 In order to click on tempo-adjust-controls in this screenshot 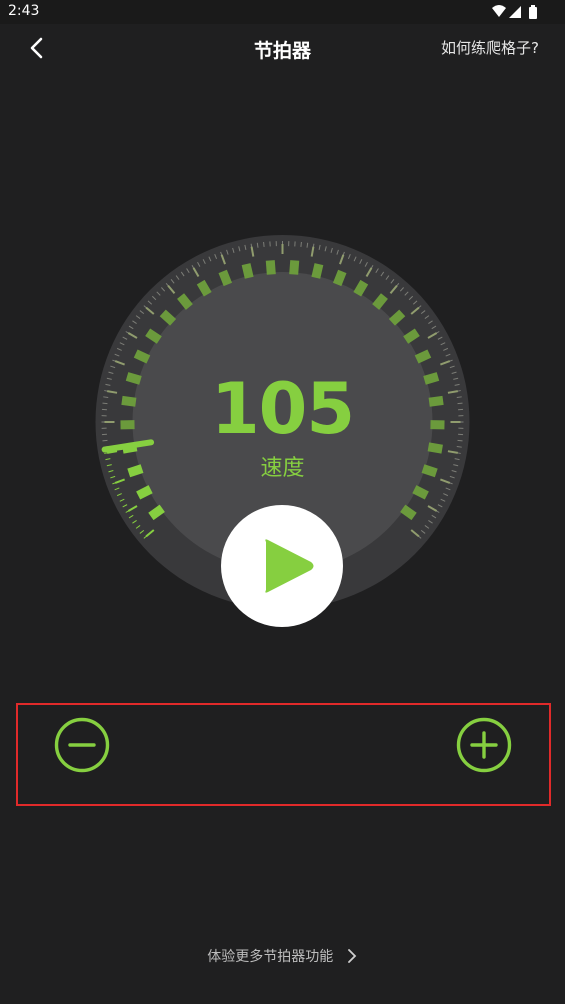, I will do `click(283, 754)`.